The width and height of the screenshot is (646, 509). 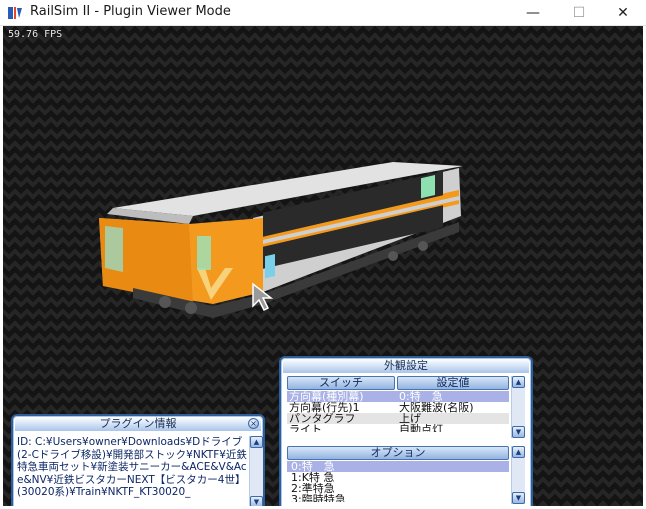 What do you see at coordinates (518, 407) in the screenshot?
I see `switch-list-scrollbar: ▲ ▼` at bounding box center [518, 407].